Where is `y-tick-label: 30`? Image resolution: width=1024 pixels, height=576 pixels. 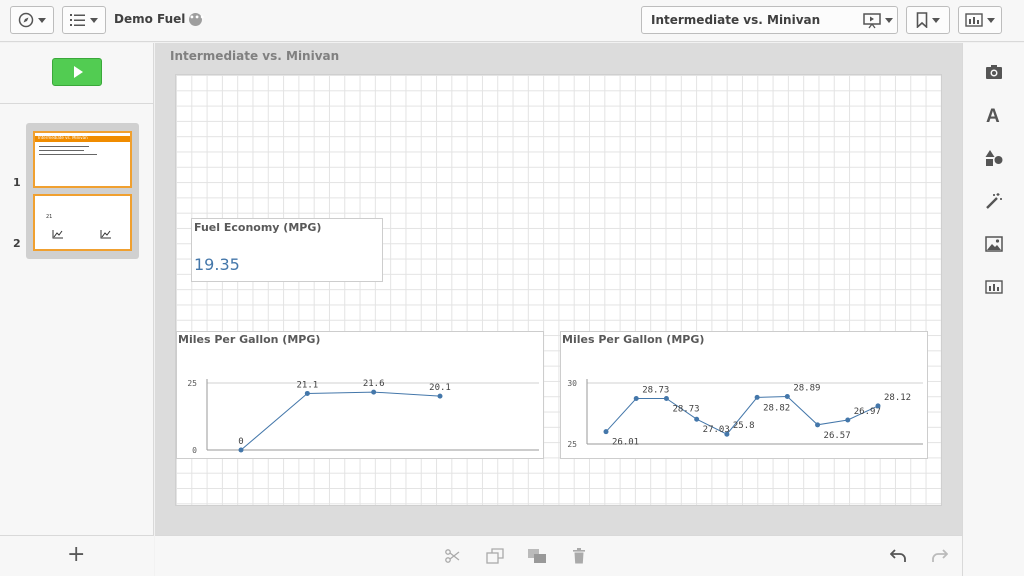
y-tick-label: 30 is located at coordinates (572, 383).